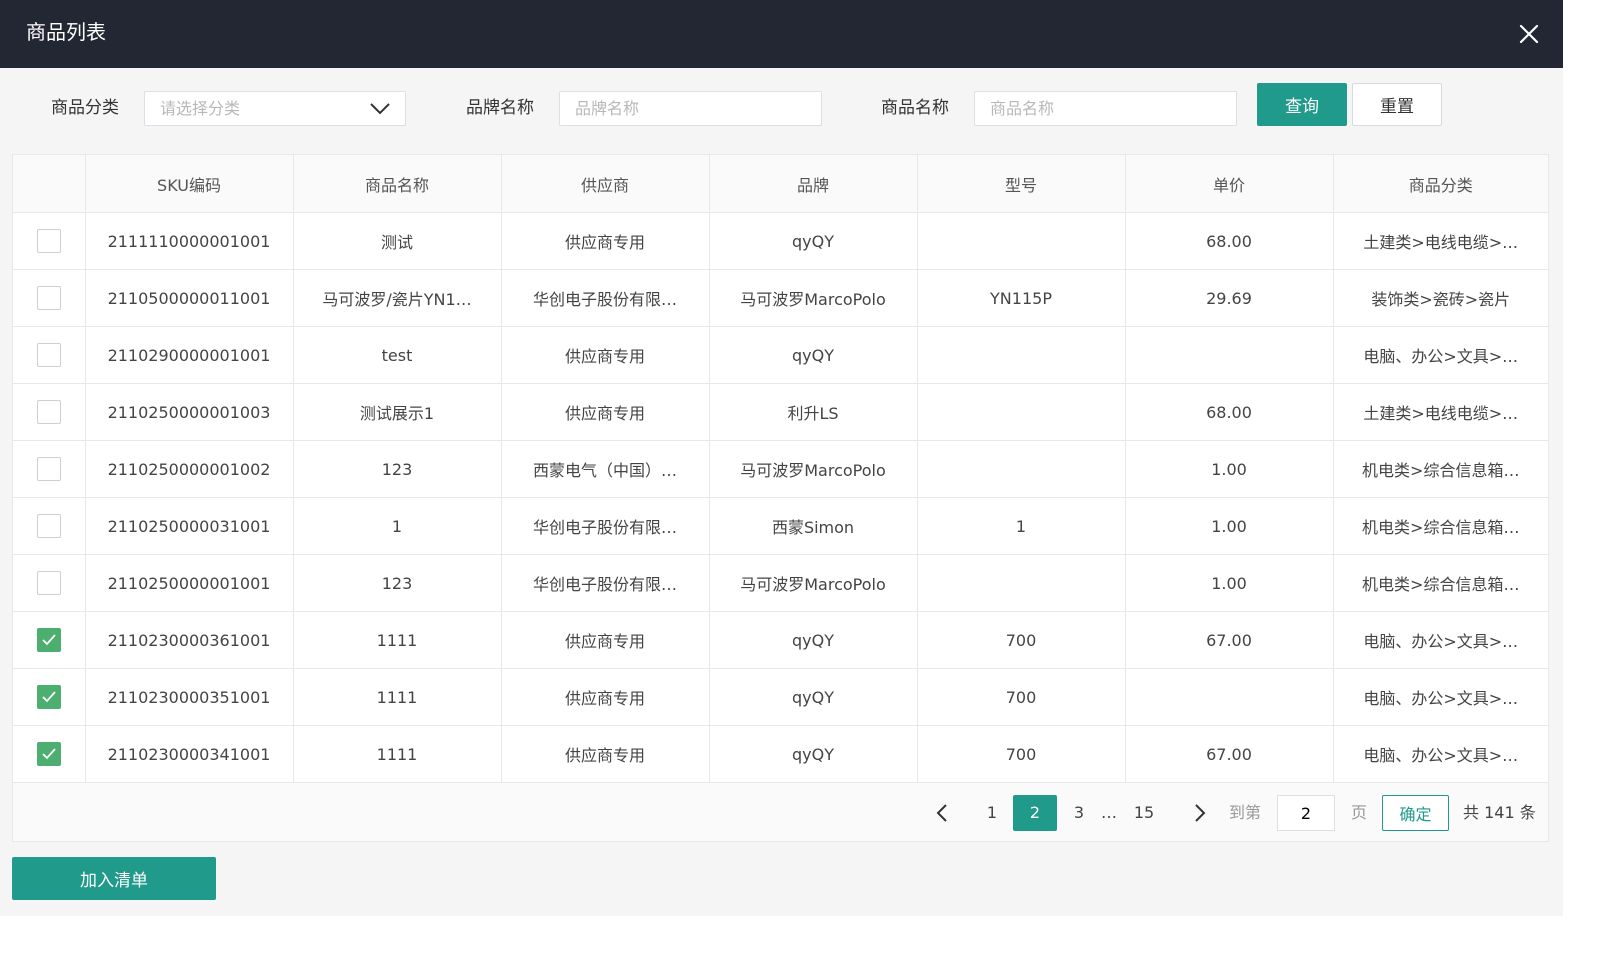 The height and width of the screenshot is (967, 1606). Describe the element at coordinates (1229, 298) in the screenshot. I see `cell-price: 29.69` at that location.